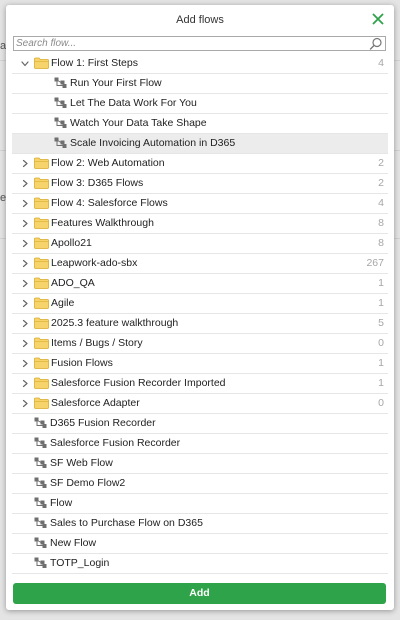 This screenshot has height=620, width=400. Describe the element at coordinates (25, 63) in the screenshot. I see `caret-down-icon` at that location.